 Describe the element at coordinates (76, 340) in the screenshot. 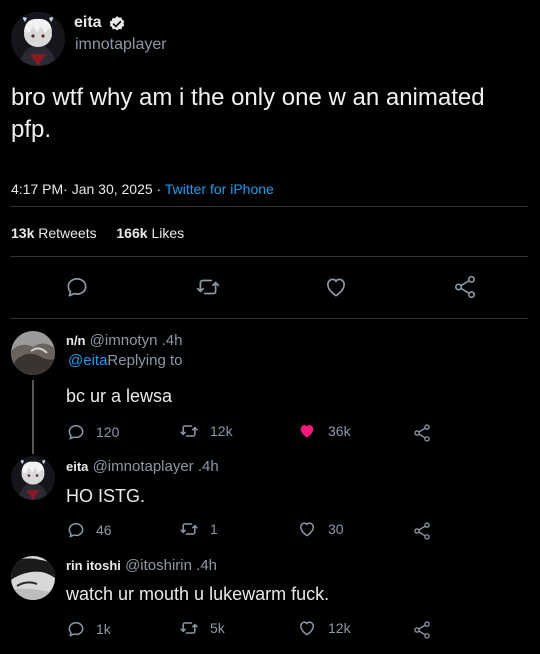

I see `display-name: n/n` at that location.